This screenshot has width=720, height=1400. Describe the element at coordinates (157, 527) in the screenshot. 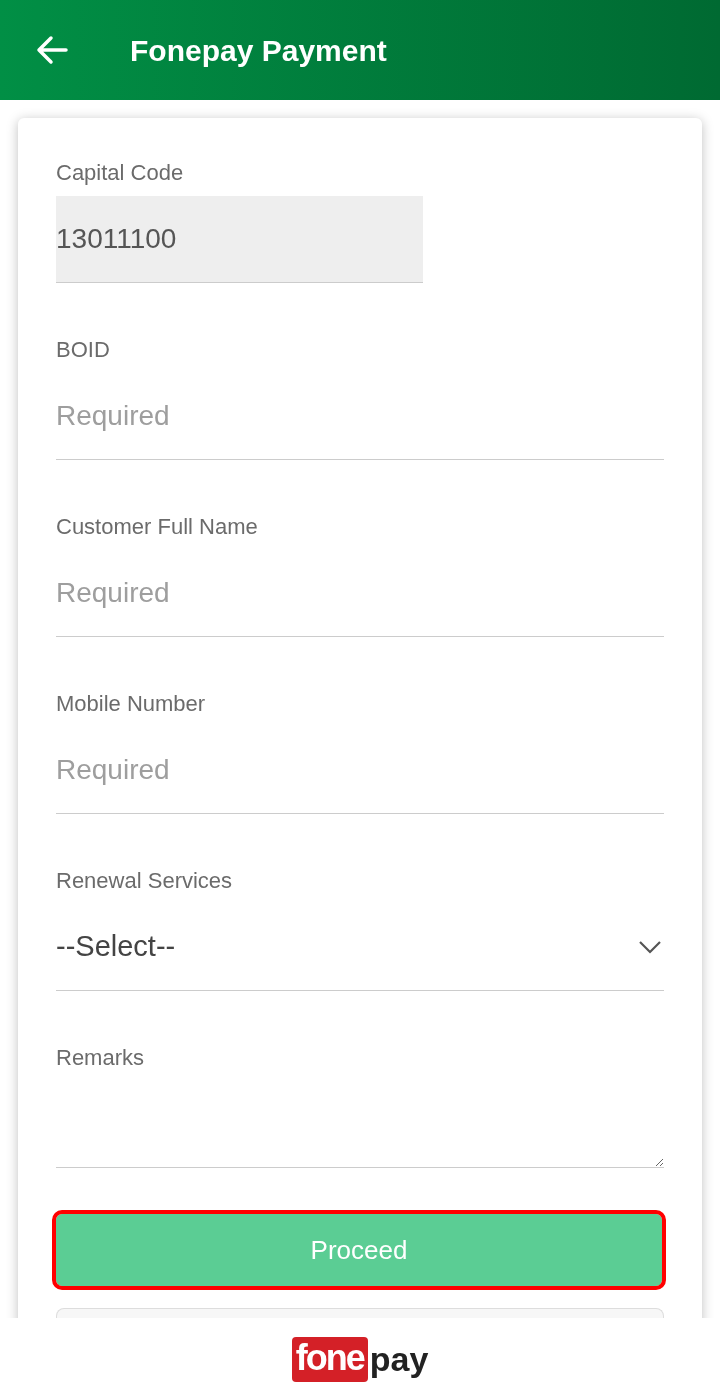

I see `field-label: Customer Full Name` at that location.